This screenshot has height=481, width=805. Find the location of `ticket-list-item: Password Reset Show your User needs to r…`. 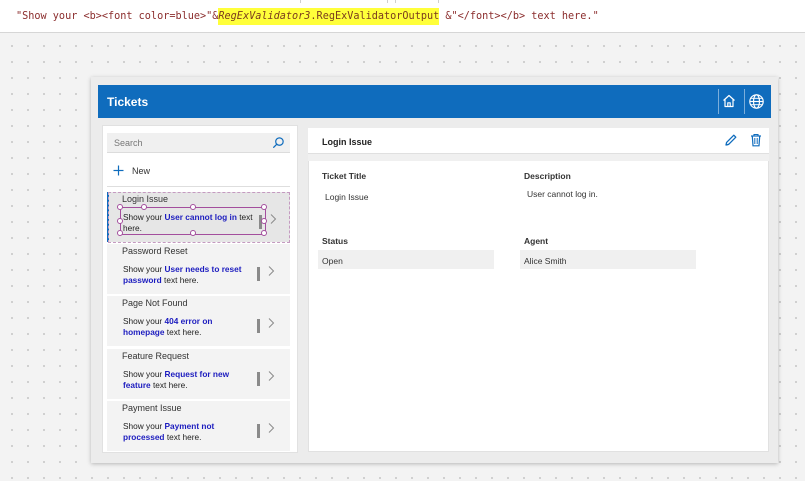

ticket-list-item: Password Reset Show your User needs to r… is located at coordinates (198, 269).